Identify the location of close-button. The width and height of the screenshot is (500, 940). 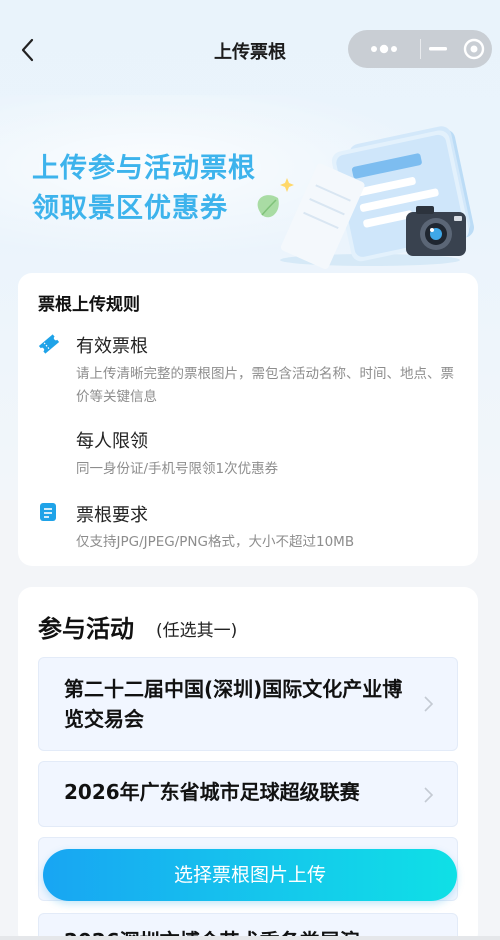
(474, 49).